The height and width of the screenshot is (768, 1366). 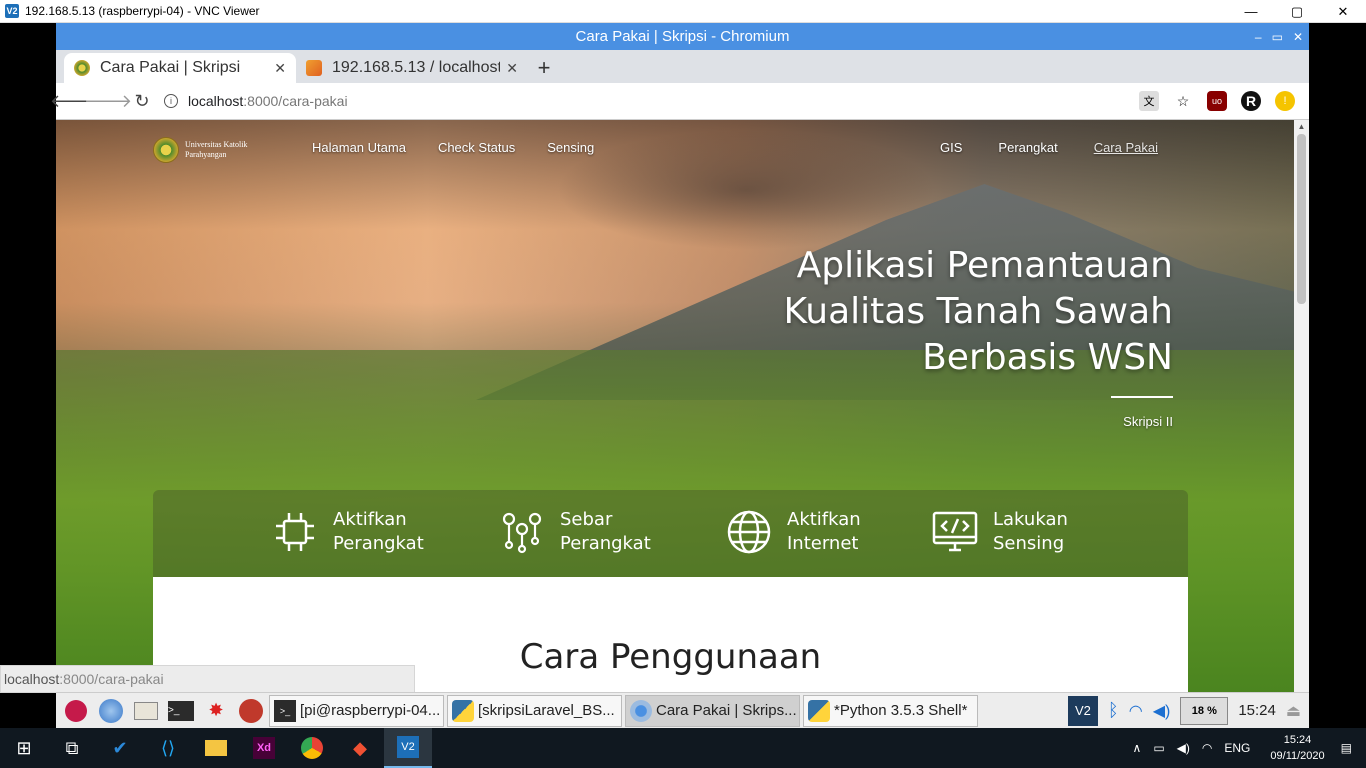 I want to click on maximize-button: ▢, so click(x=1297, y=11).